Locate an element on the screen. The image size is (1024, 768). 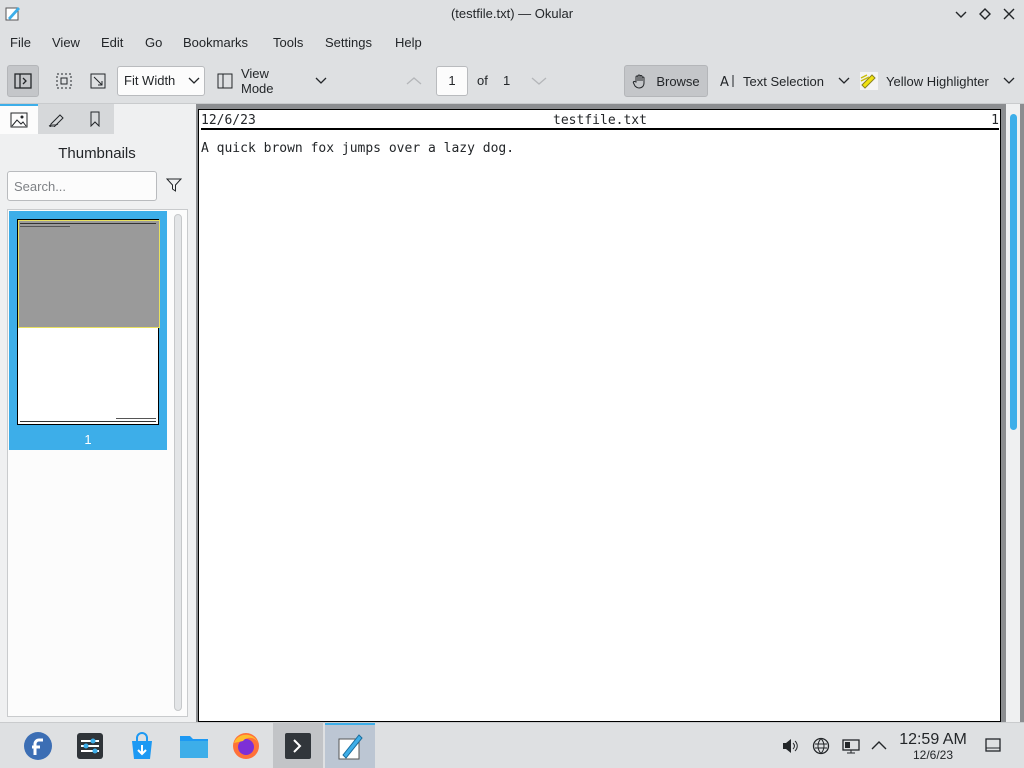
image-icon is located at coordinates (19, 120).